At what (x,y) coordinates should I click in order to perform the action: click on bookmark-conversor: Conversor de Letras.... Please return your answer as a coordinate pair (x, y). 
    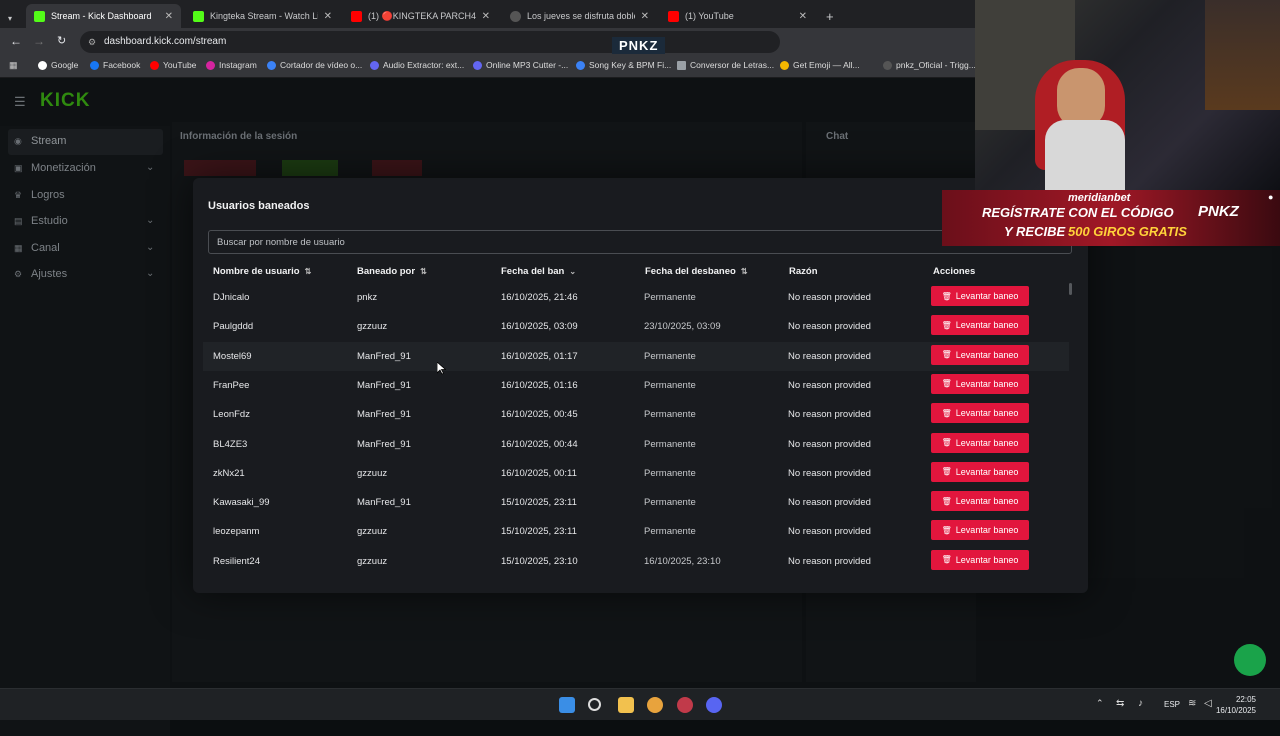
    Looking at the image, I should click on (725, 65).